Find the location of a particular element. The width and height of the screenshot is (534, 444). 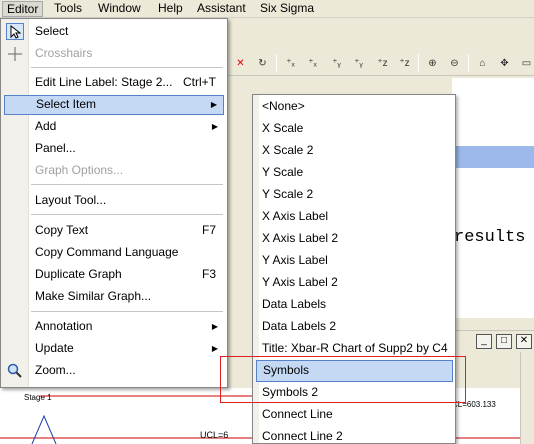

zoom-out-icon: ⊖ is located at coordinates (454, 63).